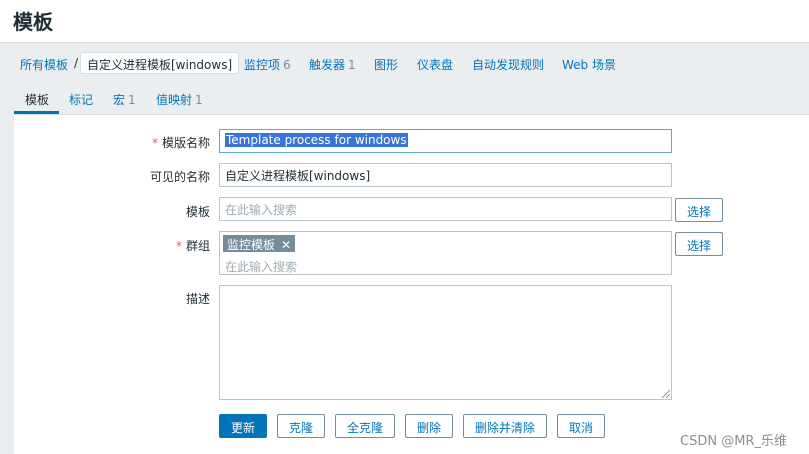  I want to click on visible-name-input: 自定义进程模板[windows], so click(445, 175).